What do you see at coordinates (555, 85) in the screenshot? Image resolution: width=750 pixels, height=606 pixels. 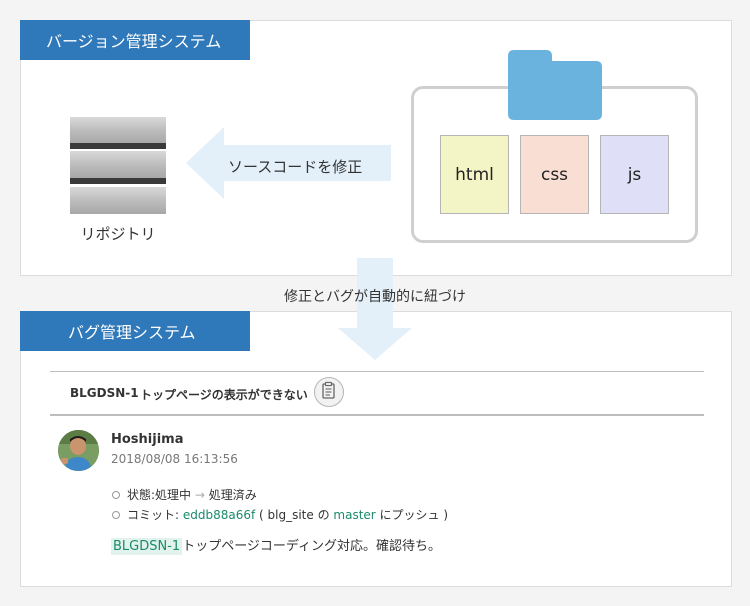 I see `folder-icon` at bounding box center [555, 85].